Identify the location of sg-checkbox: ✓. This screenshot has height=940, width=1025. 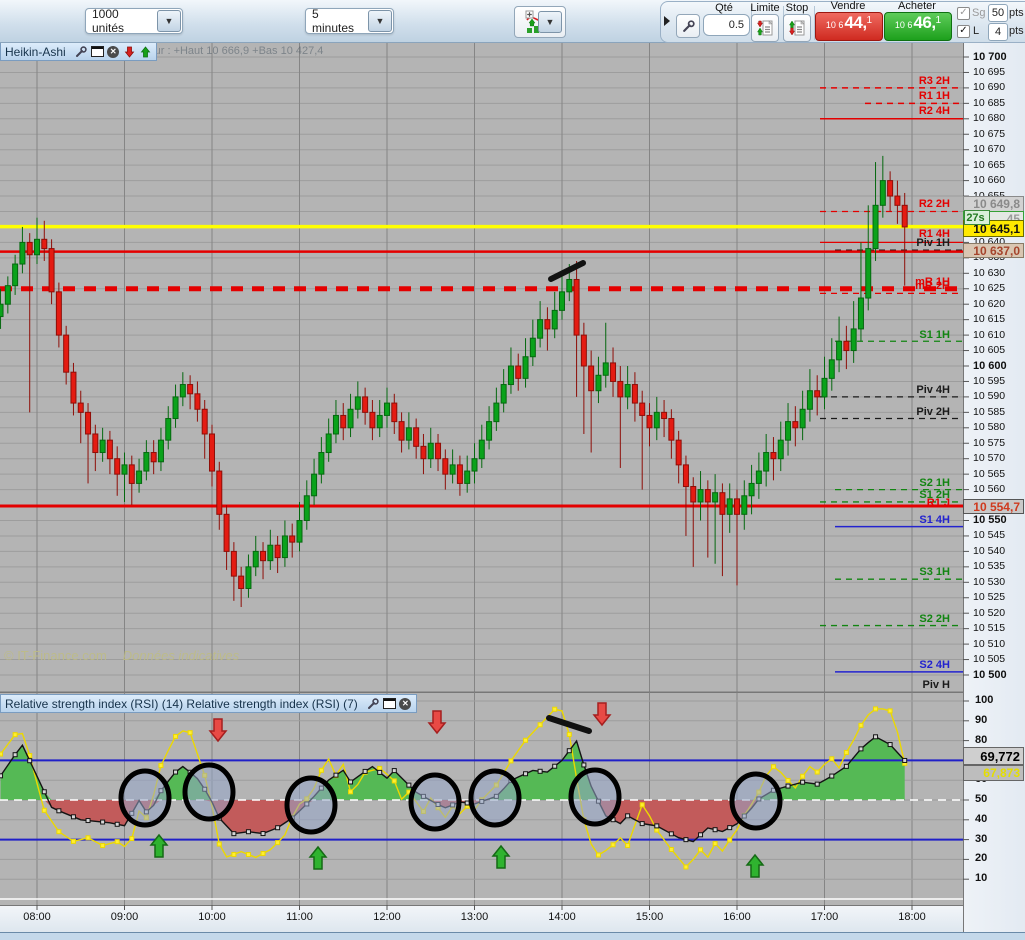
(963, 13).